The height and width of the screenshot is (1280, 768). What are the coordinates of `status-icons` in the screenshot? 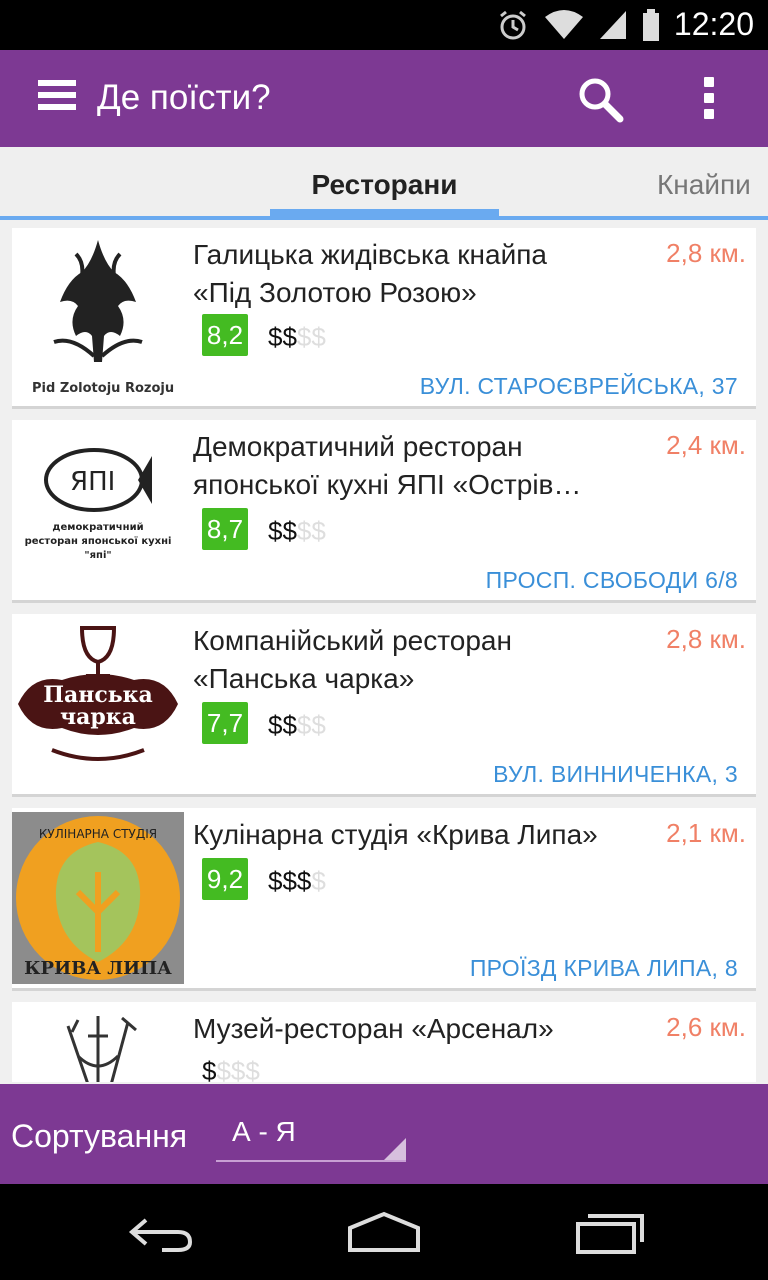 It's located at (578, 25).